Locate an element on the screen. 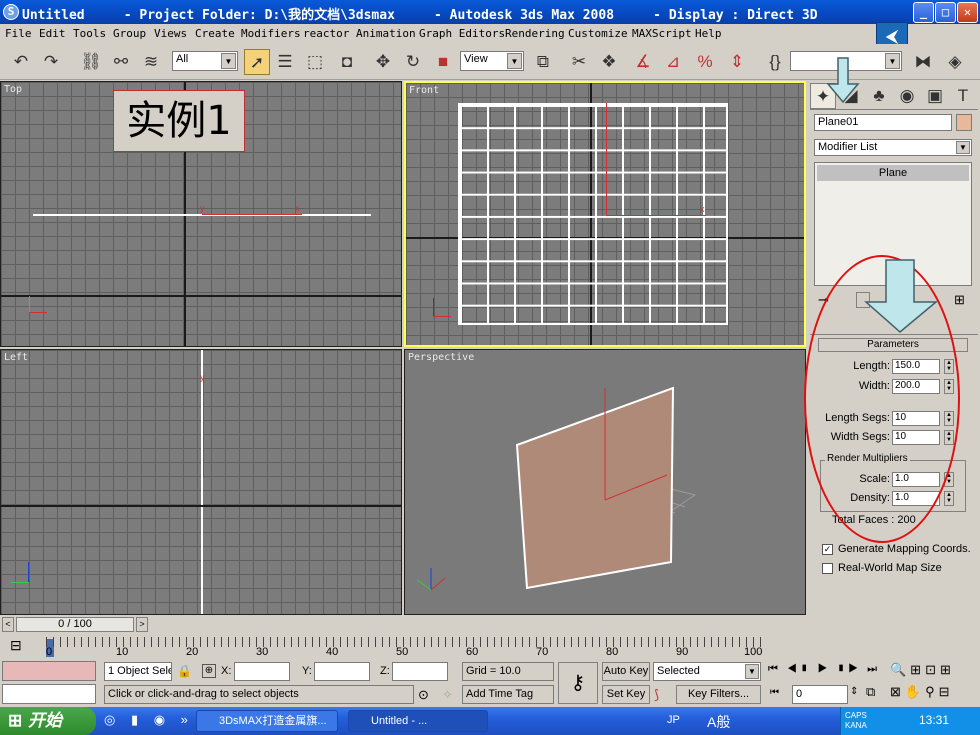  generate-mapping-checkbox: ✓ is located at coordinates (827, 549).